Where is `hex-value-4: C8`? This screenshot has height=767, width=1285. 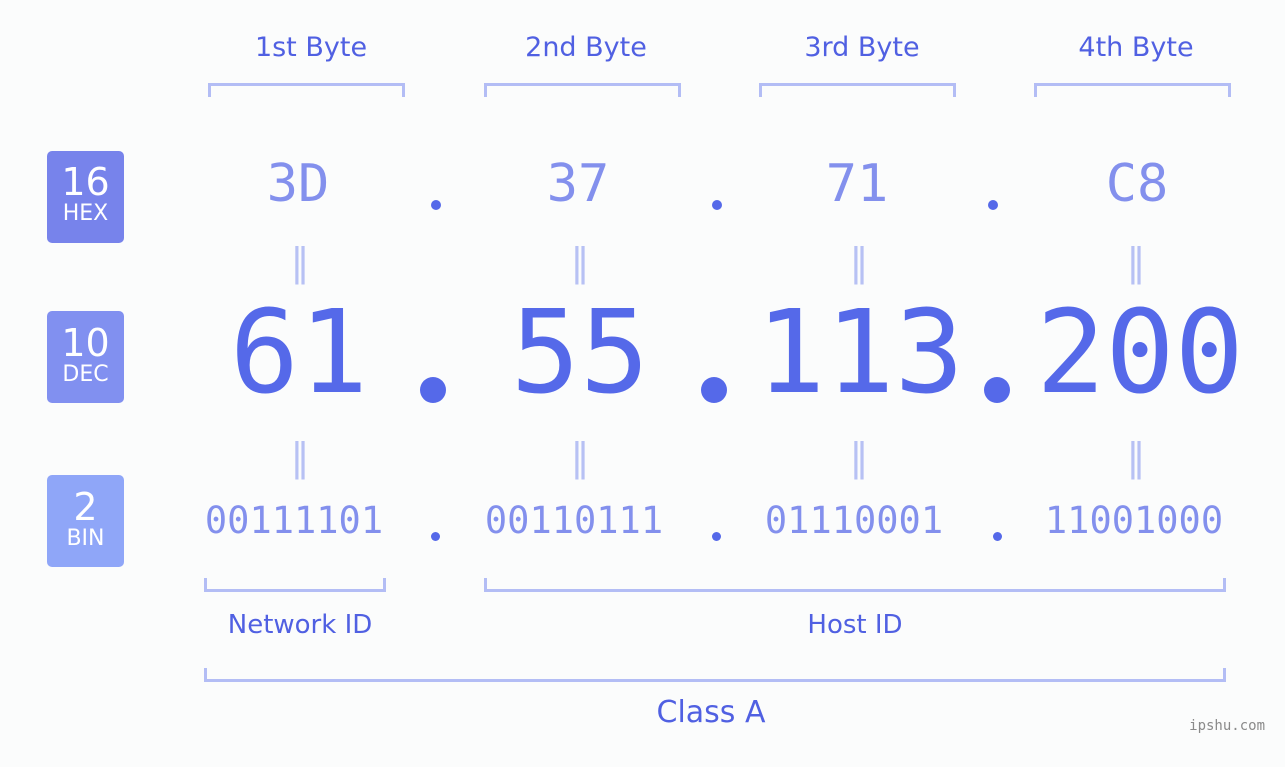 hex-value-4: C8 is located at coordinates (1137, 184).